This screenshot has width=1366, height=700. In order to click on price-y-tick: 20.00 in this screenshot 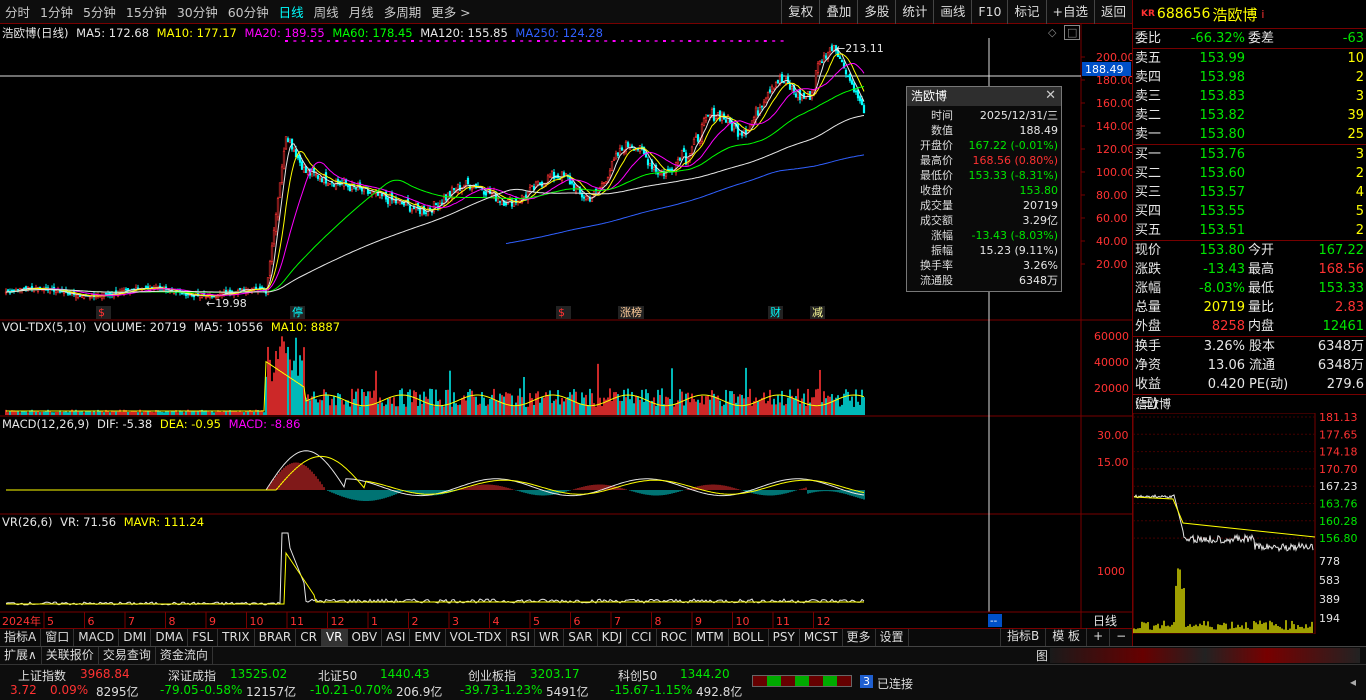, I will do `click(1112, 264)`.